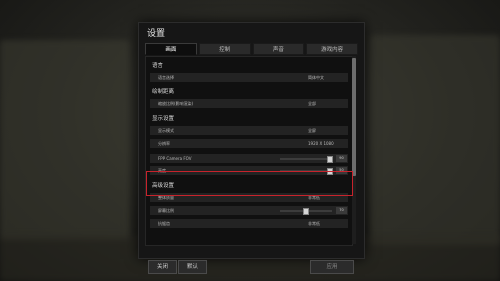  What do you see at coordinates (176, 103) in the screenshot?
I see `setting-label: 缩放比例(影响渲染)` at bounding box center [176, 103].